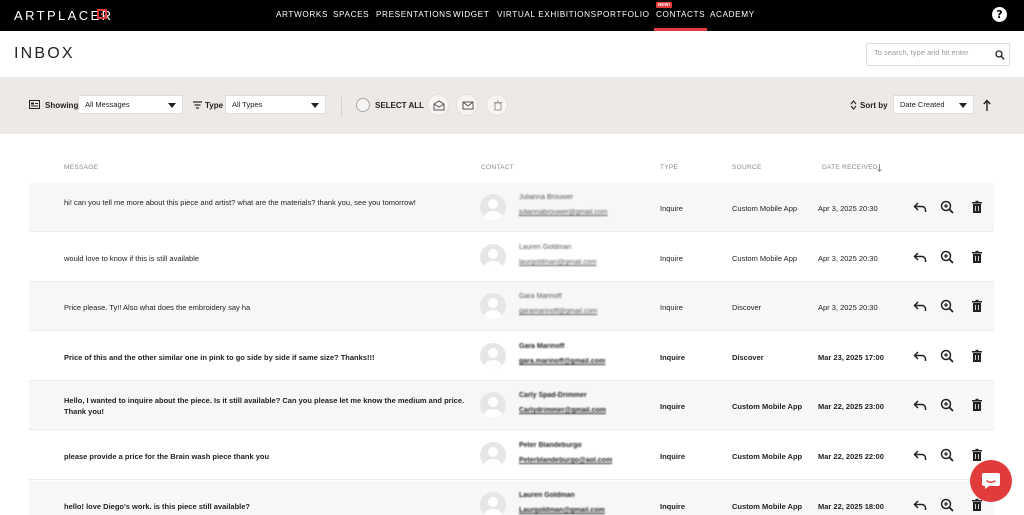 This screenshot has height=515, width=1024. I want to click on page-title: INBOX, so click(44, 53).